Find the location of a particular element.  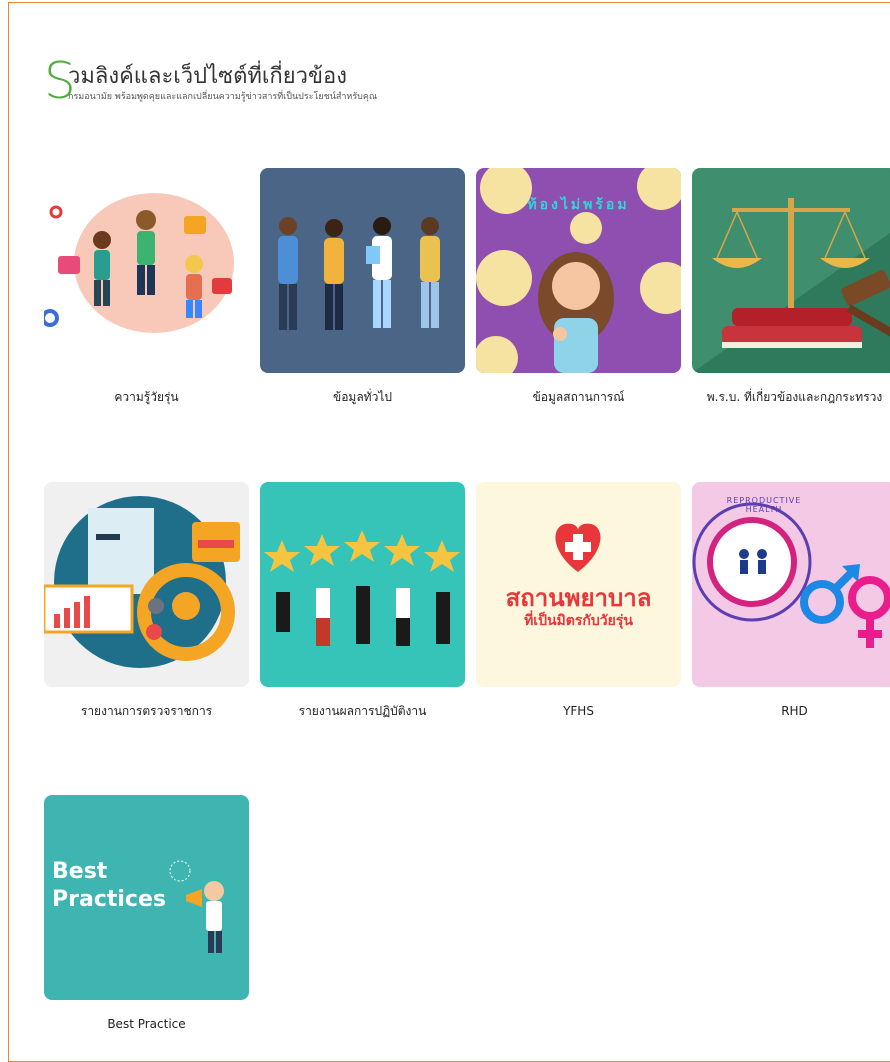

link-card-performance-report: รายงานผลการปฏิบัติงาน is located at coordinates (362, 601).